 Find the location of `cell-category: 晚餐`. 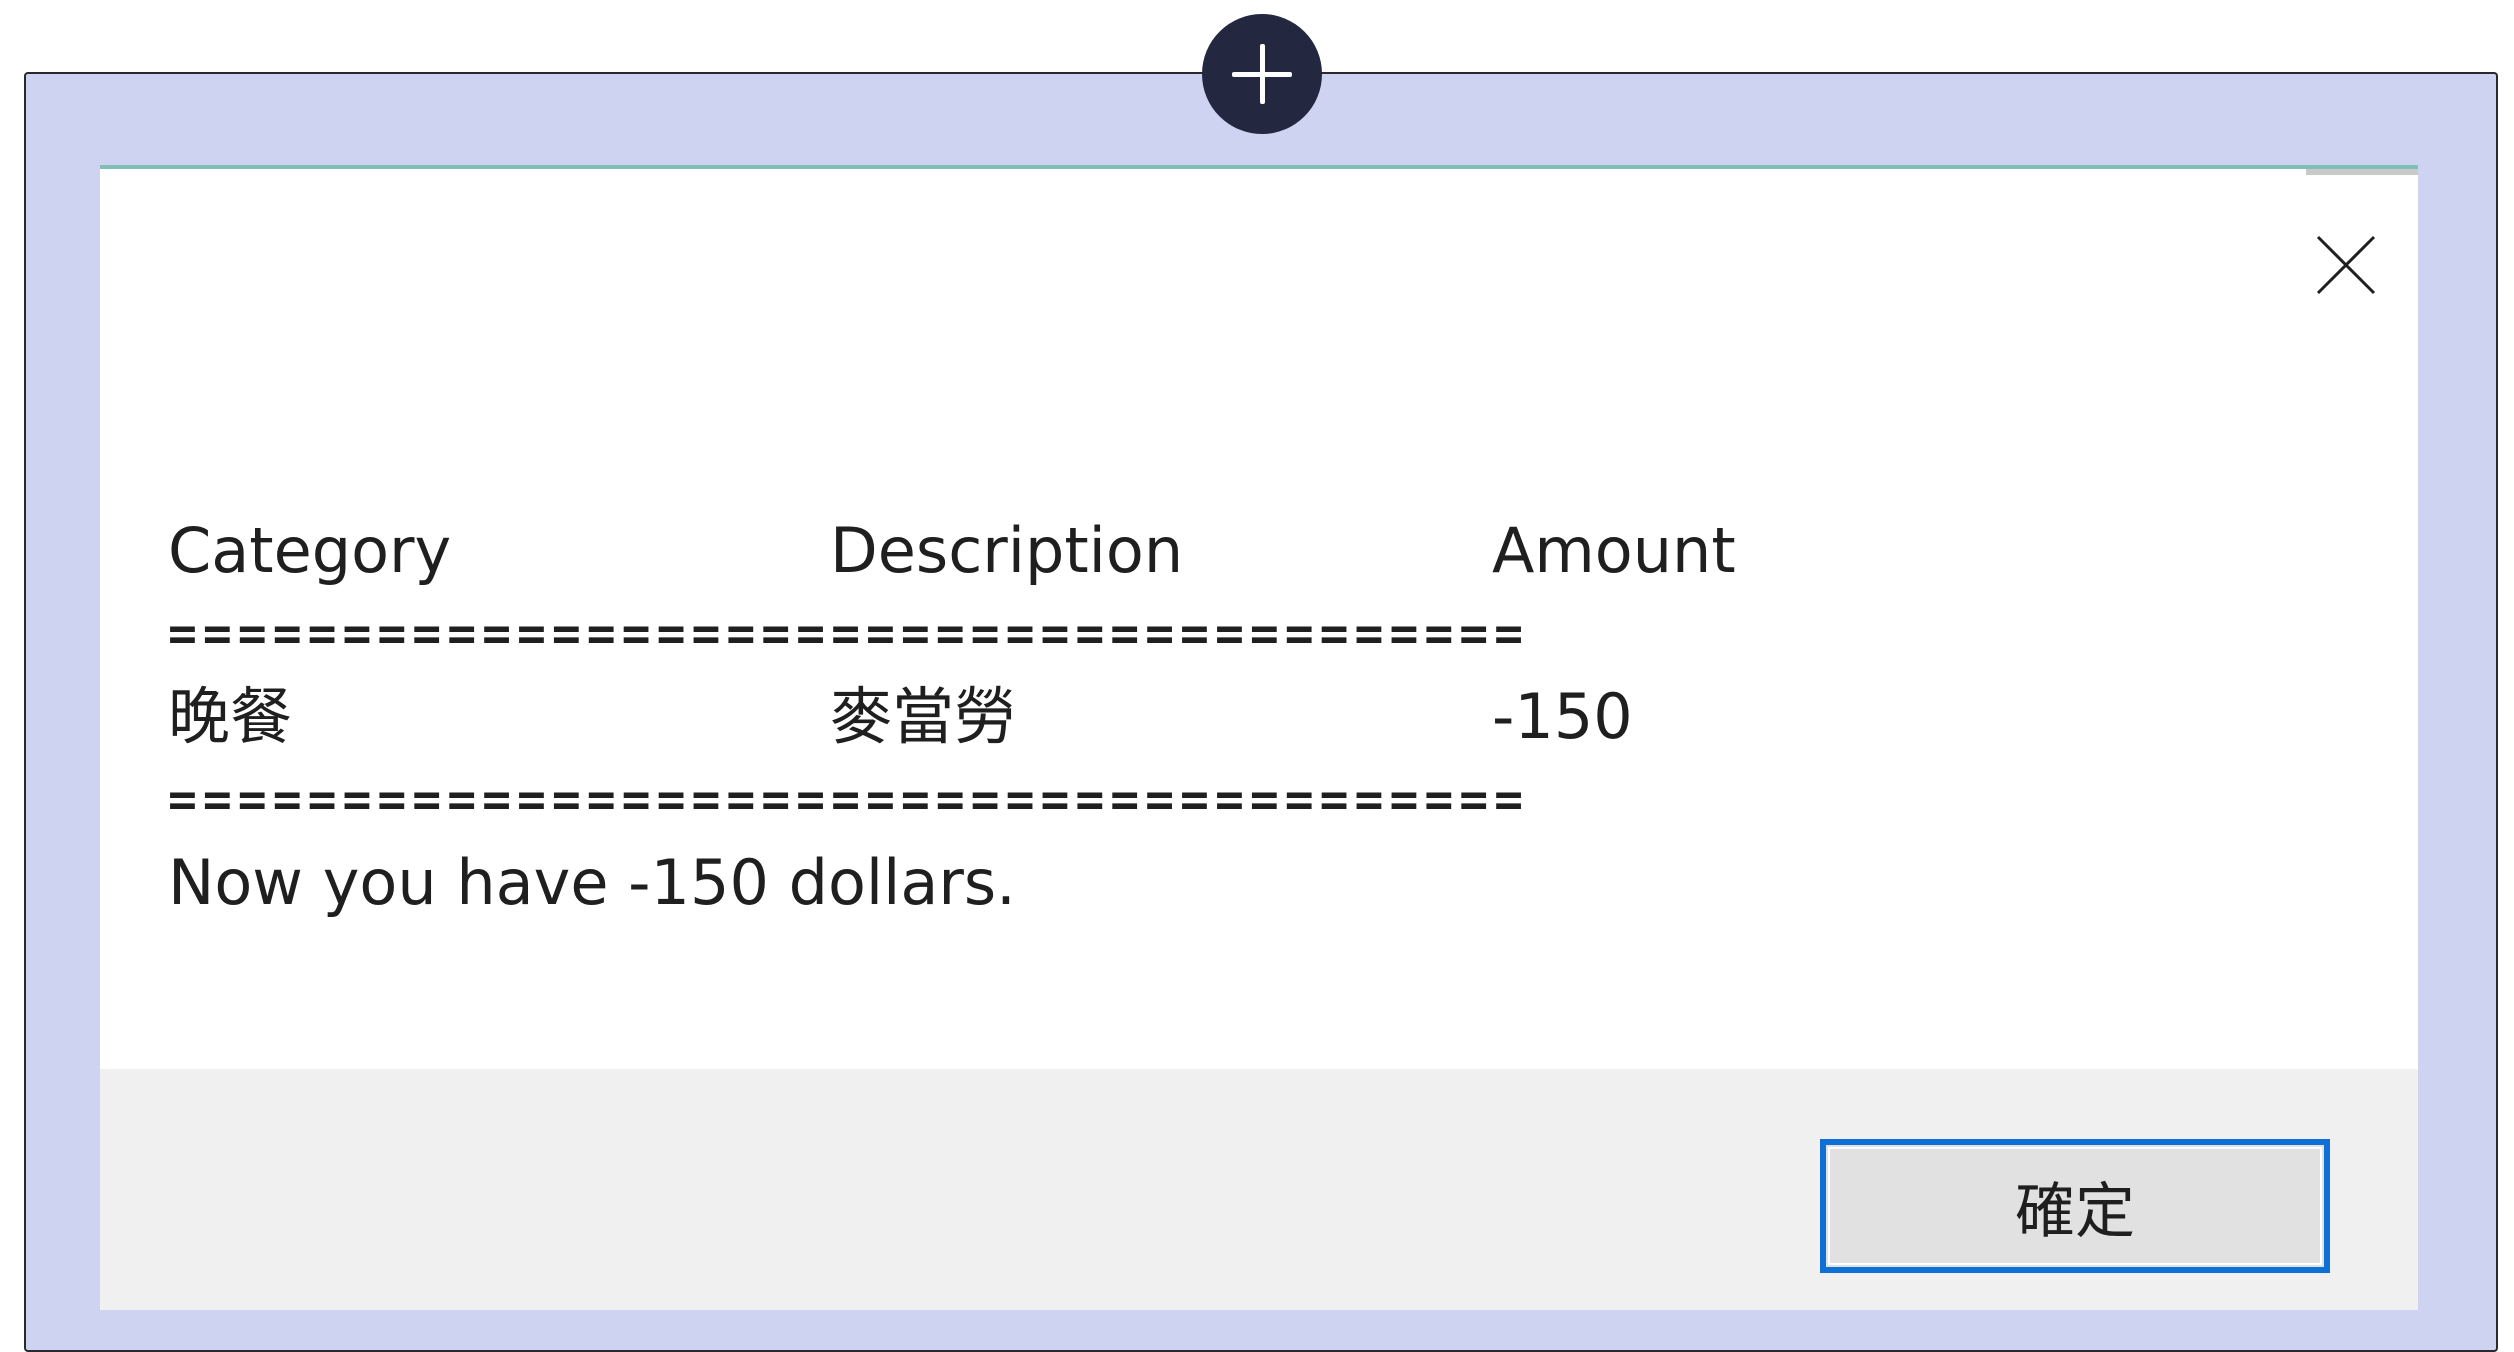

cell-category: 晚餐 is located at coordinates (230, 716).